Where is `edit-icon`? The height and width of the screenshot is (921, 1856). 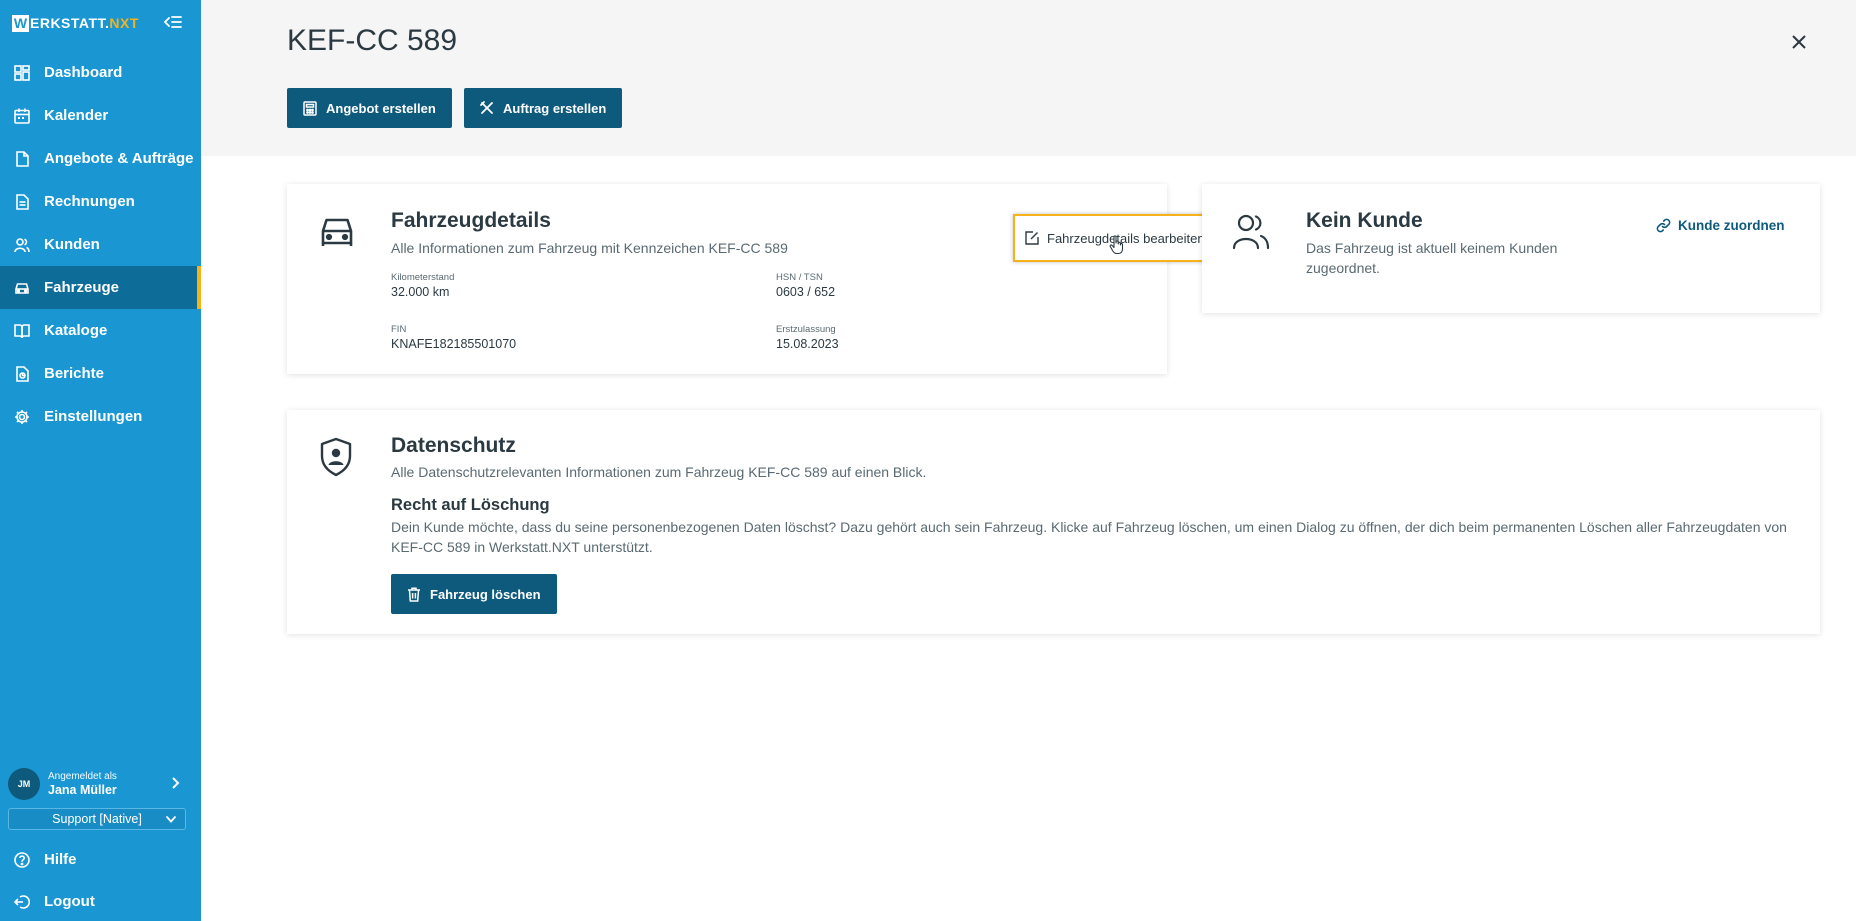
edit-icon is located at coordinates (1032, 238).